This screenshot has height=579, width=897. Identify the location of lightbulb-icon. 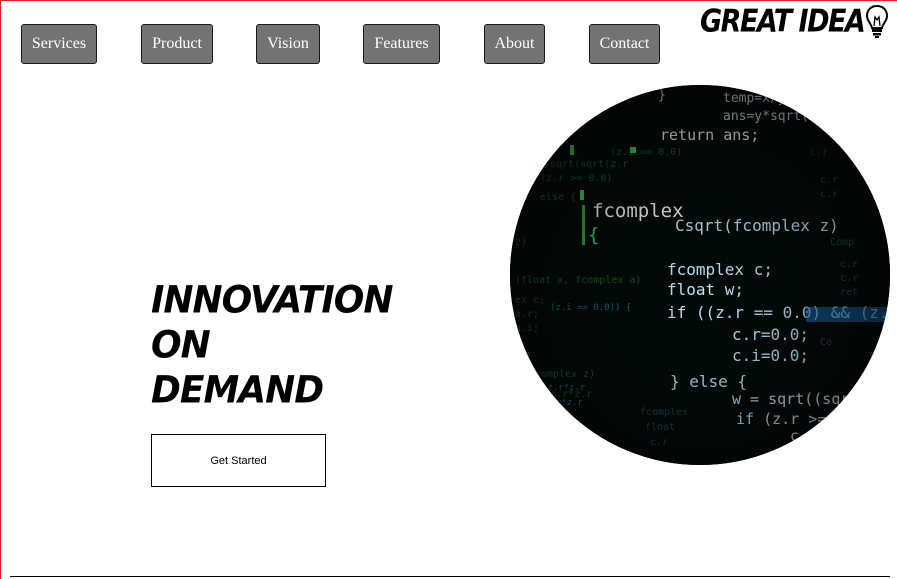
(877, 21).